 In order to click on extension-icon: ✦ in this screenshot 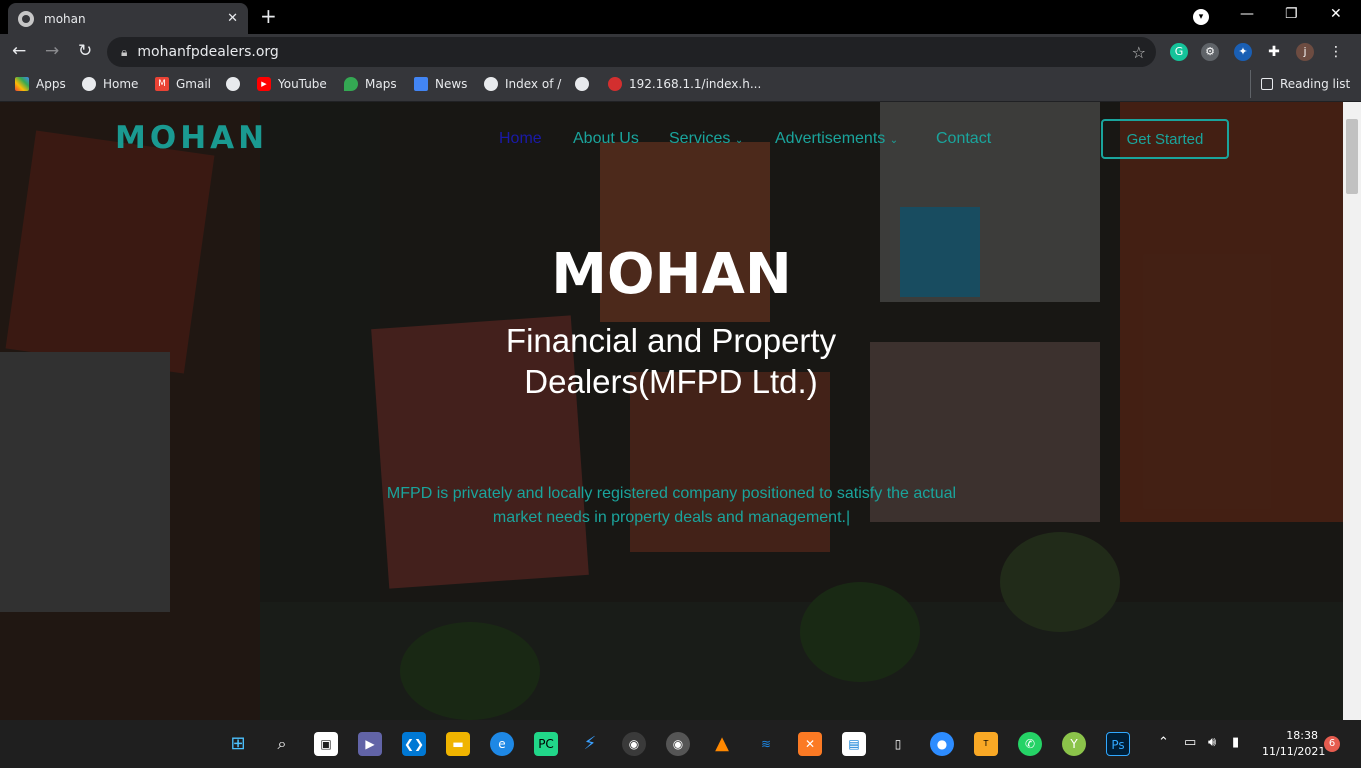, I will do `click(1243, 52)`.